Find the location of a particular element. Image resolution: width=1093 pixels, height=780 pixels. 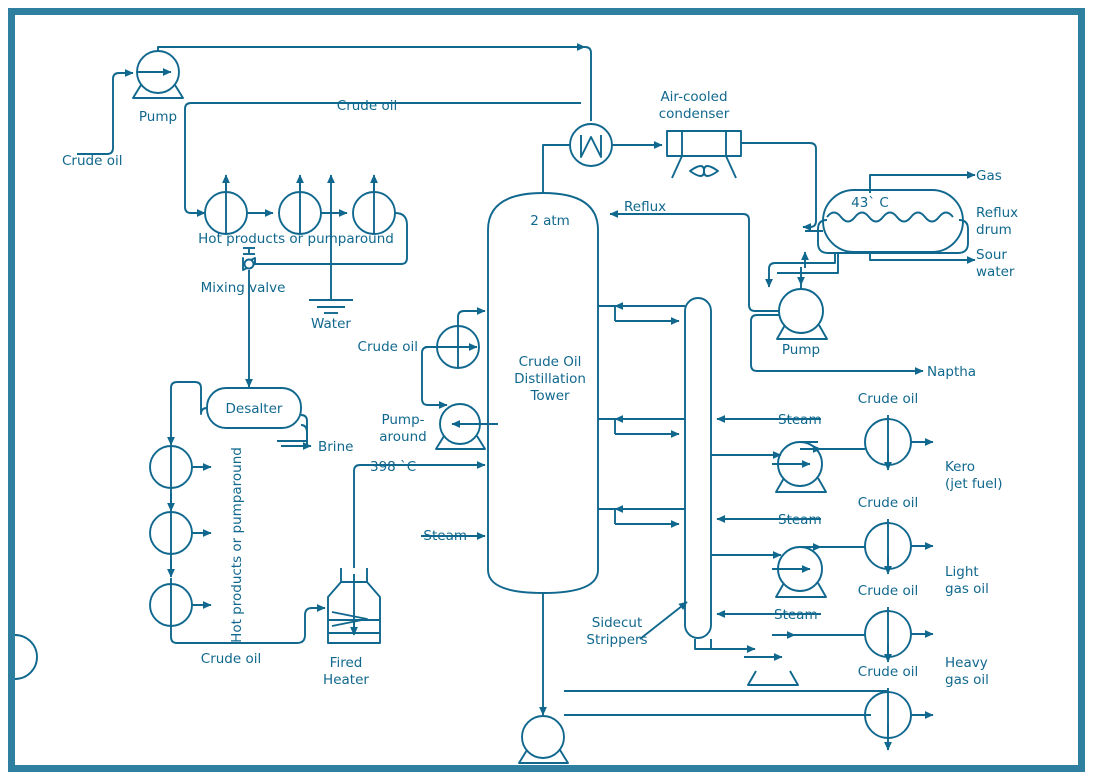

label-crude-oil-bottom-left: Crude oil is located at coordinates (231, 659).